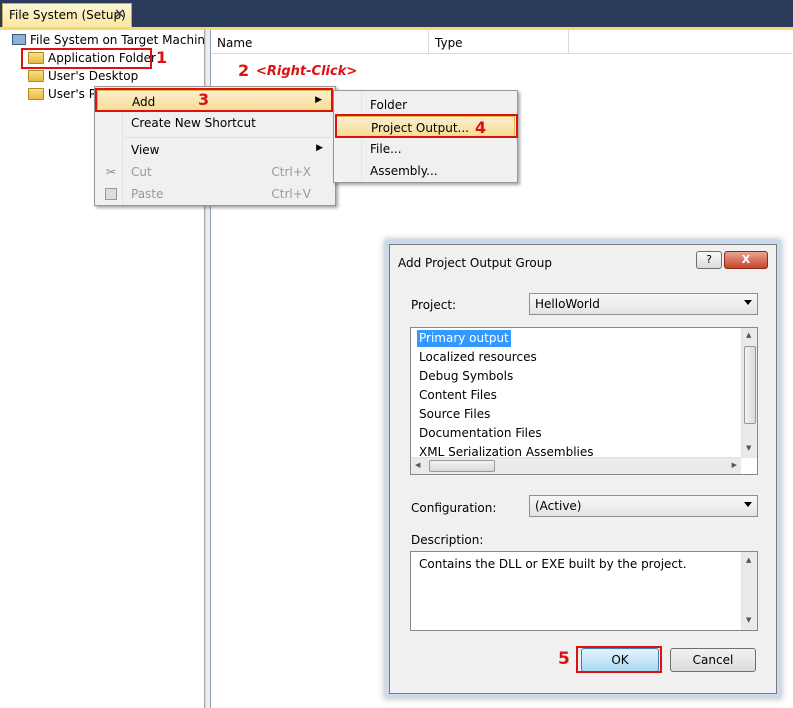  What do you see at coordinates (389, 105) in the screenshot?
I see `menu-item-label: Folder` at bounding box center [389, 105].